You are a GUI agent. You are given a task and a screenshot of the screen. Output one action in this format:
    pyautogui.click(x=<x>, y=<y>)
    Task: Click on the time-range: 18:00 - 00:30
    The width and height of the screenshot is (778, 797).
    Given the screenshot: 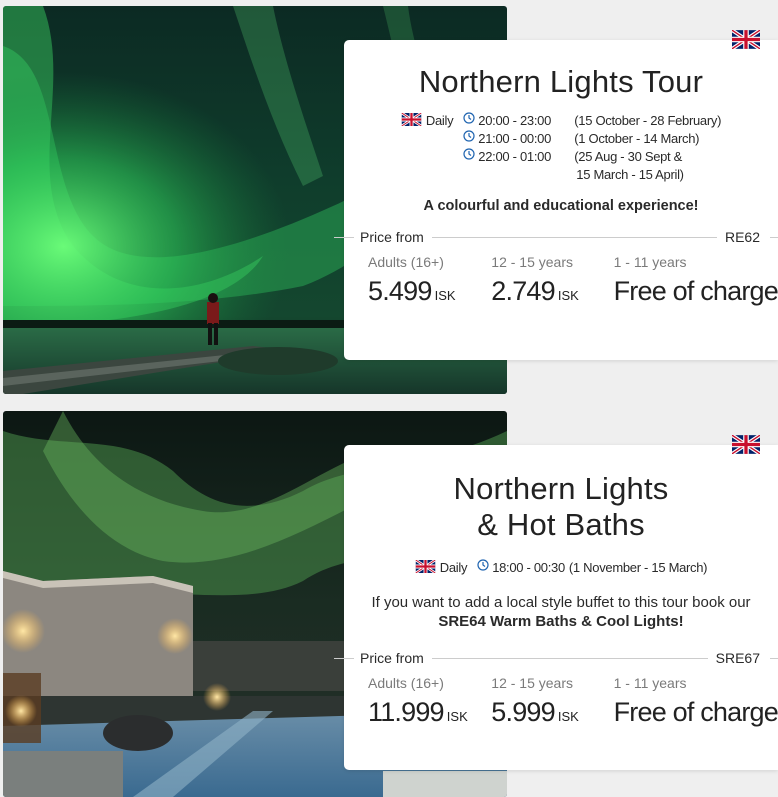 What is the action you would take?
    pyautogui.click(x=528, y=567)
    